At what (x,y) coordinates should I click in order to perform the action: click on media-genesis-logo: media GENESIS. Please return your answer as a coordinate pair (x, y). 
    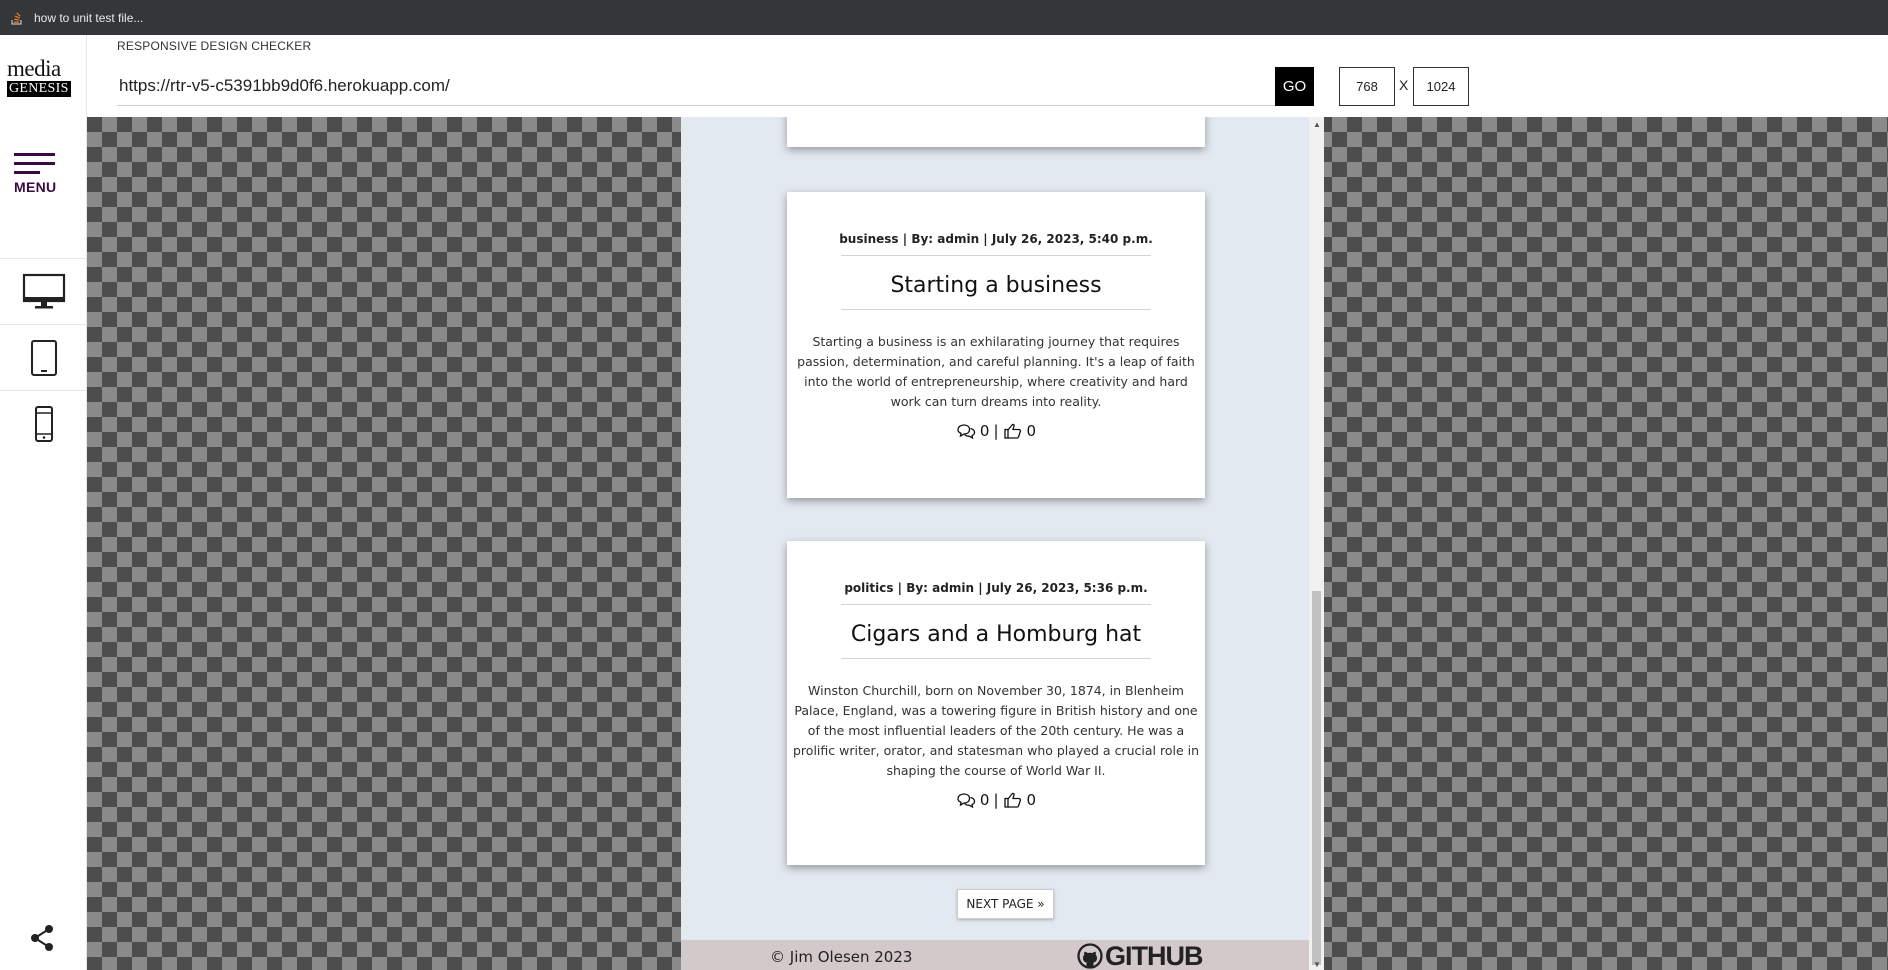
    Looking at the image, I should click on (40, 77).